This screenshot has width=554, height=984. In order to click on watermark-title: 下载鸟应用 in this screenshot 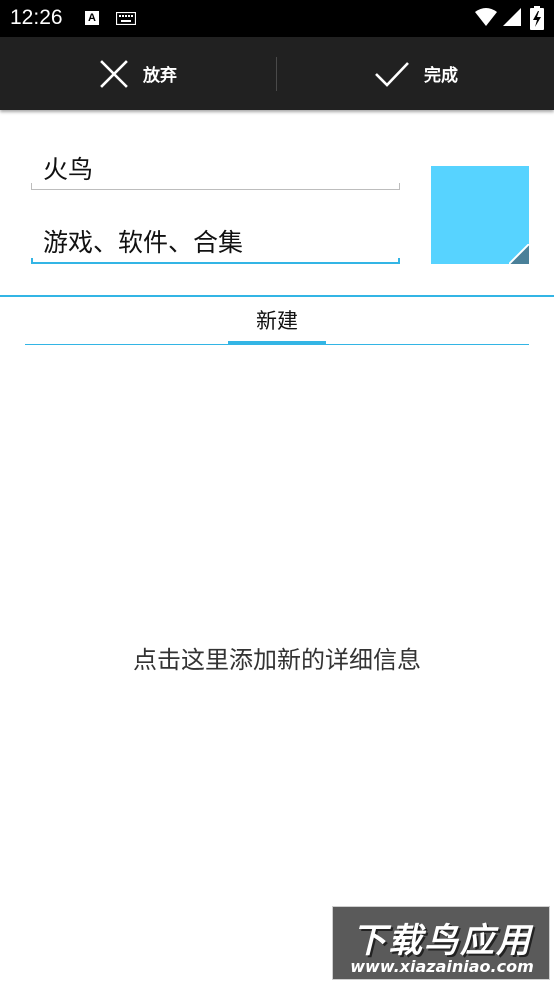, I will do `click(442, 941)`.